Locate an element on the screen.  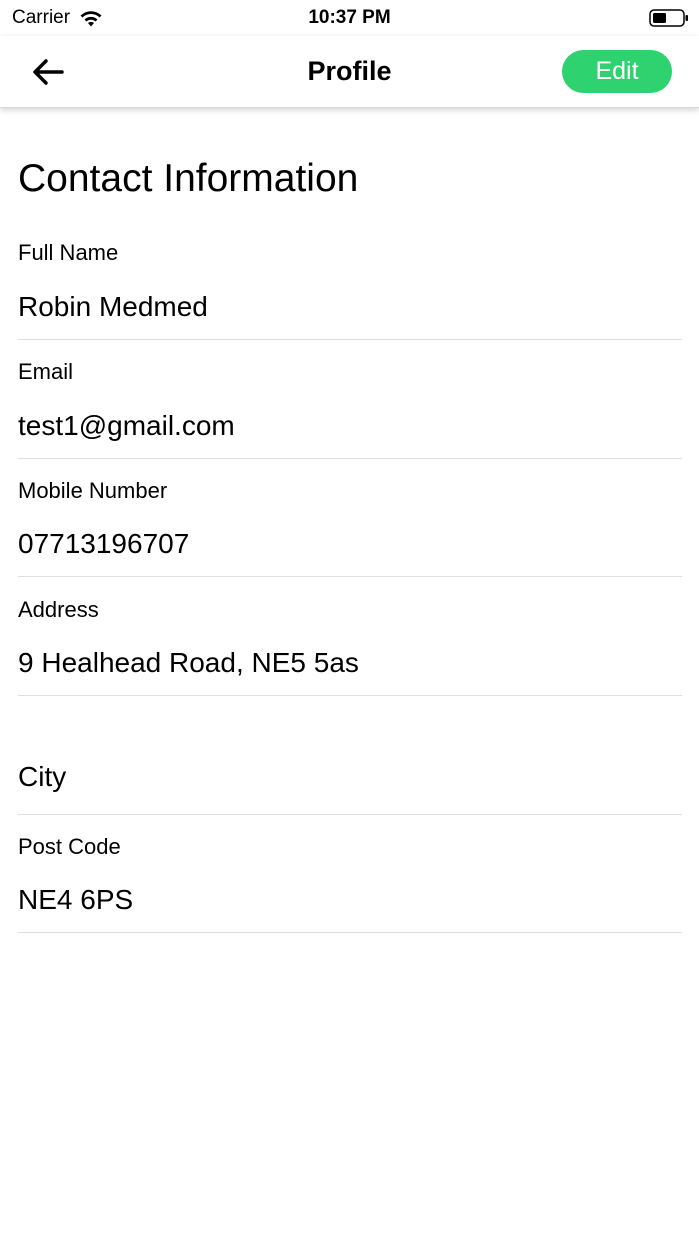
field-label: Mobile Number is located at coordinates (93, 490).